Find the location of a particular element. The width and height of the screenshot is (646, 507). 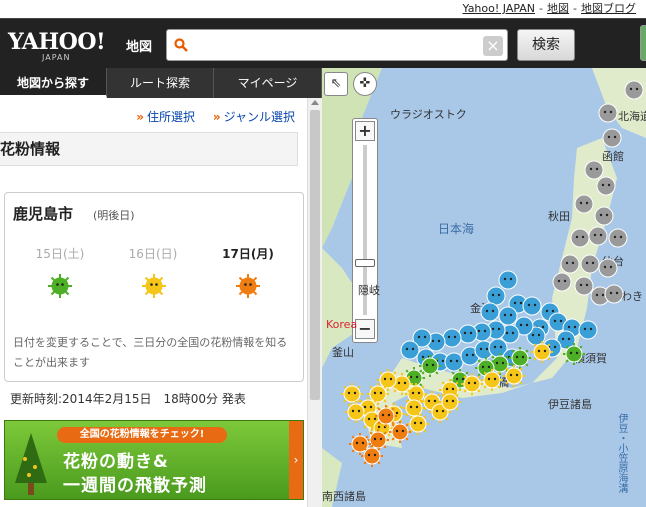

search-input: × is located at coordinates (337, 45).